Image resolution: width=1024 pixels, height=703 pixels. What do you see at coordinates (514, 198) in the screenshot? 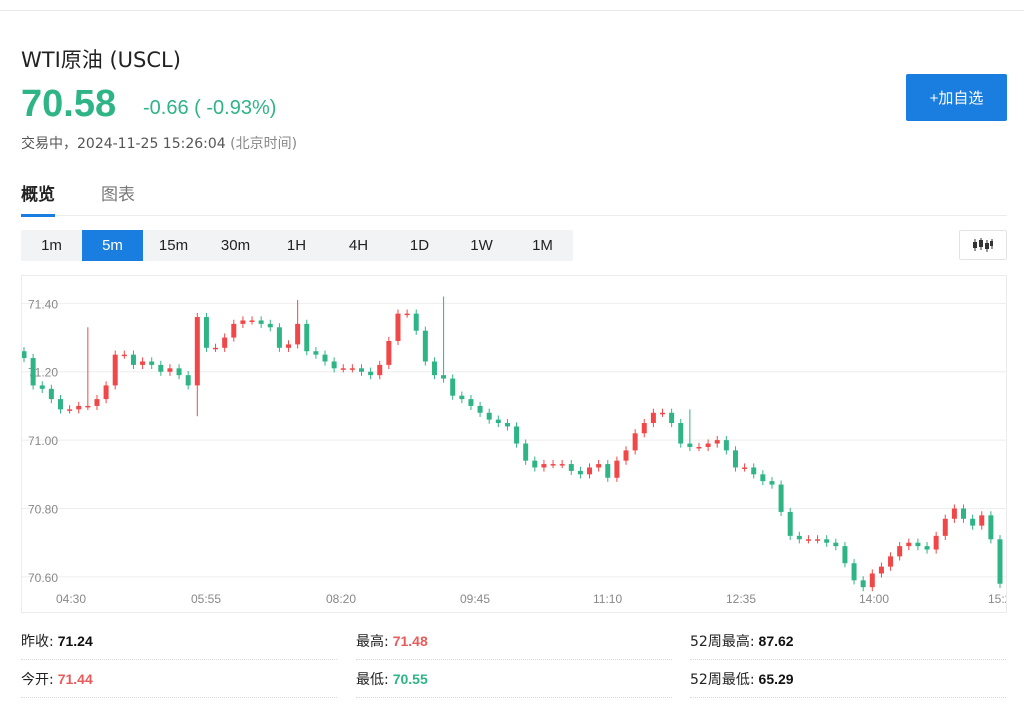
I see `view-tabs: 概览 图表` at bounding box center [514, 198].